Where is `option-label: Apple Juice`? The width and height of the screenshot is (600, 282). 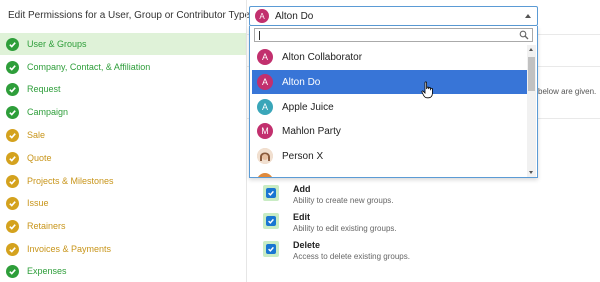
option-label: Apple Juice is located at coordinates (308, 107).